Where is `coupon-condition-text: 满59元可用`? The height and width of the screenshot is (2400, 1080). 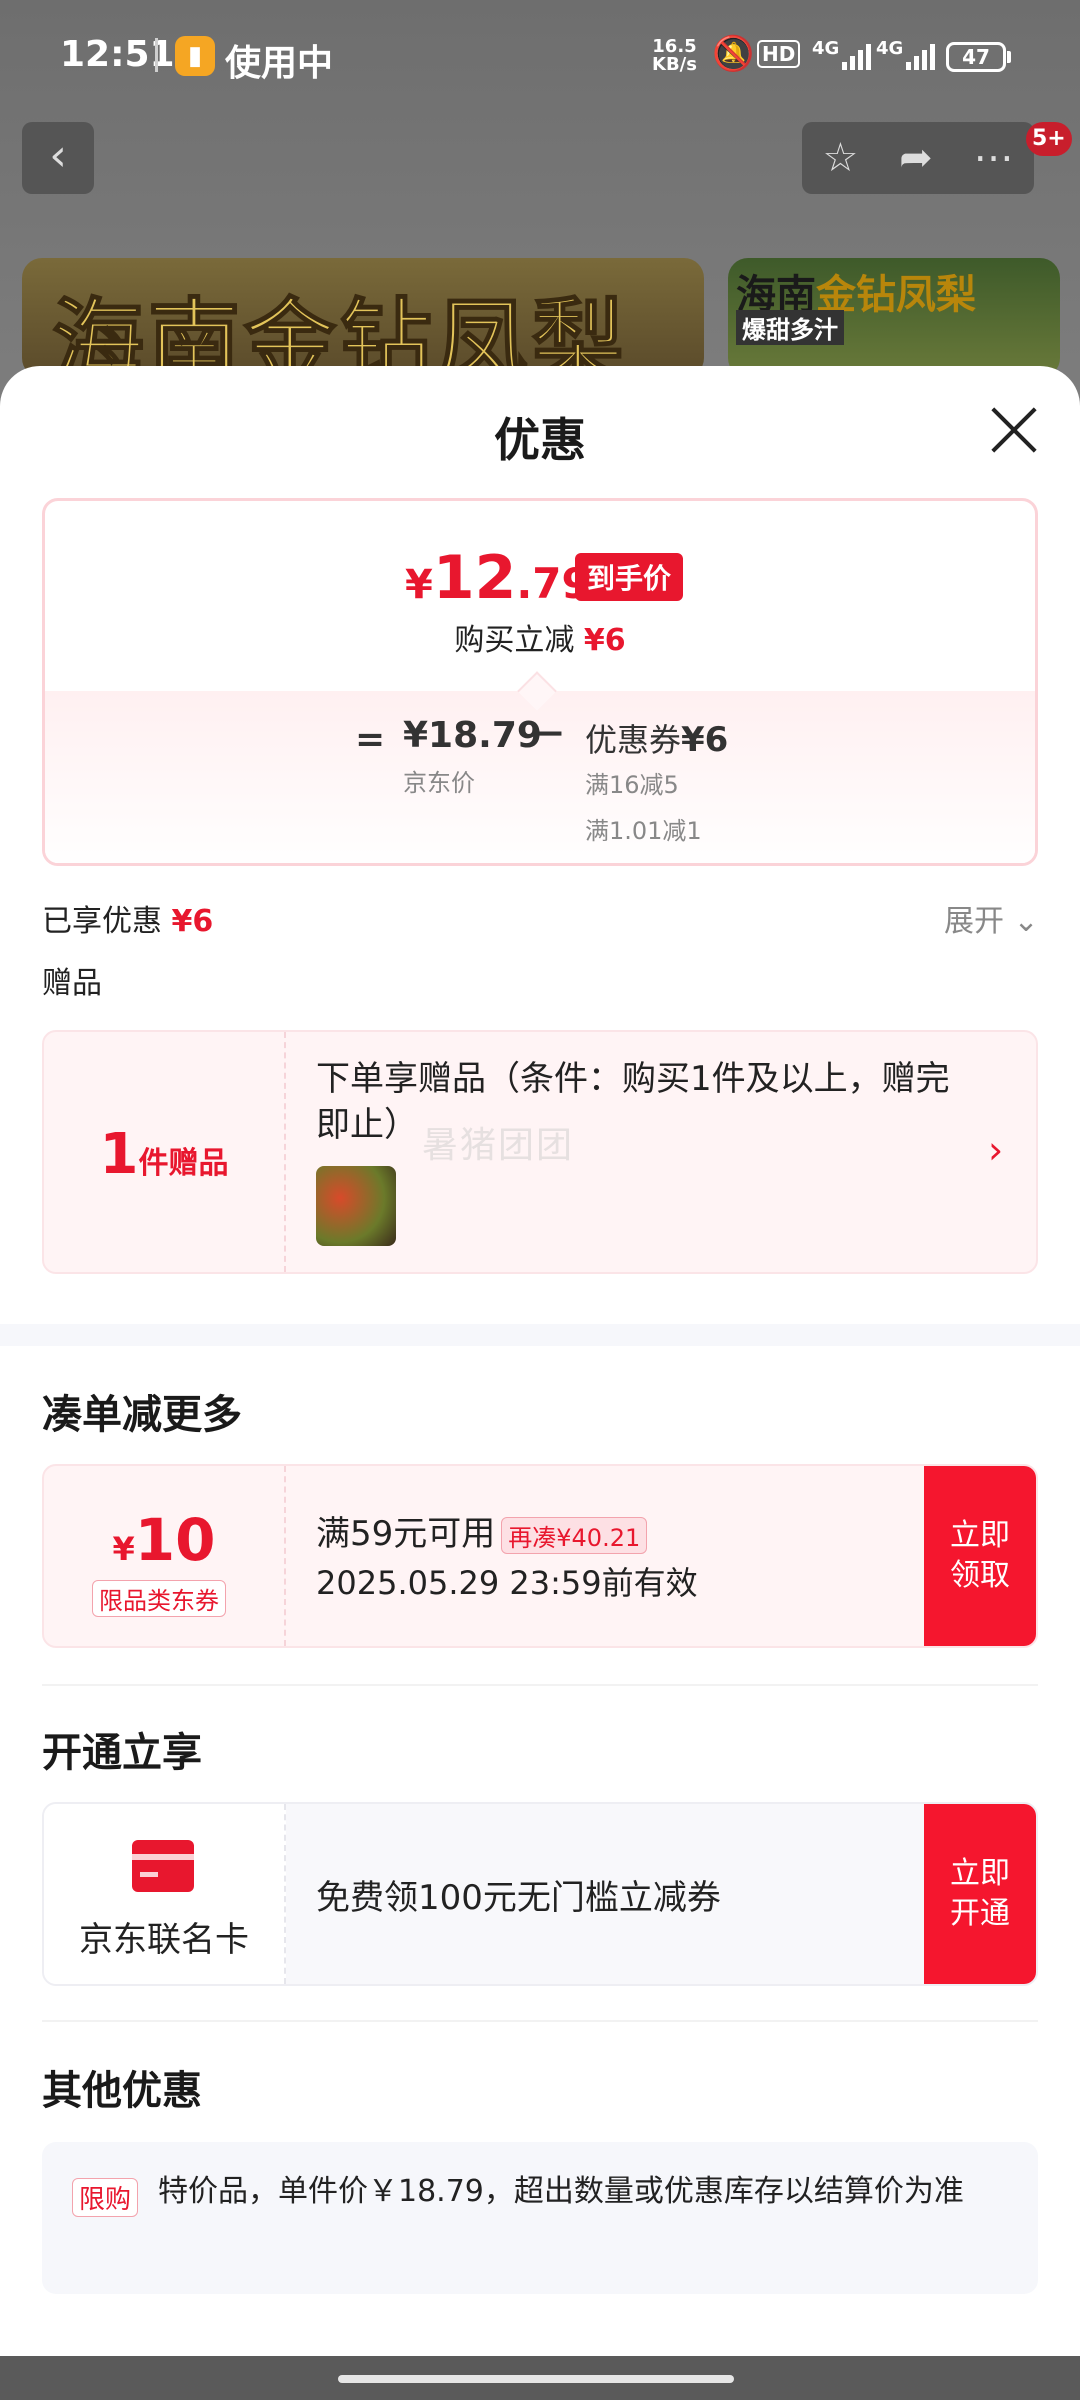 coupon-condition-text: 满59元可用 is located at coordinates (406, 1534).